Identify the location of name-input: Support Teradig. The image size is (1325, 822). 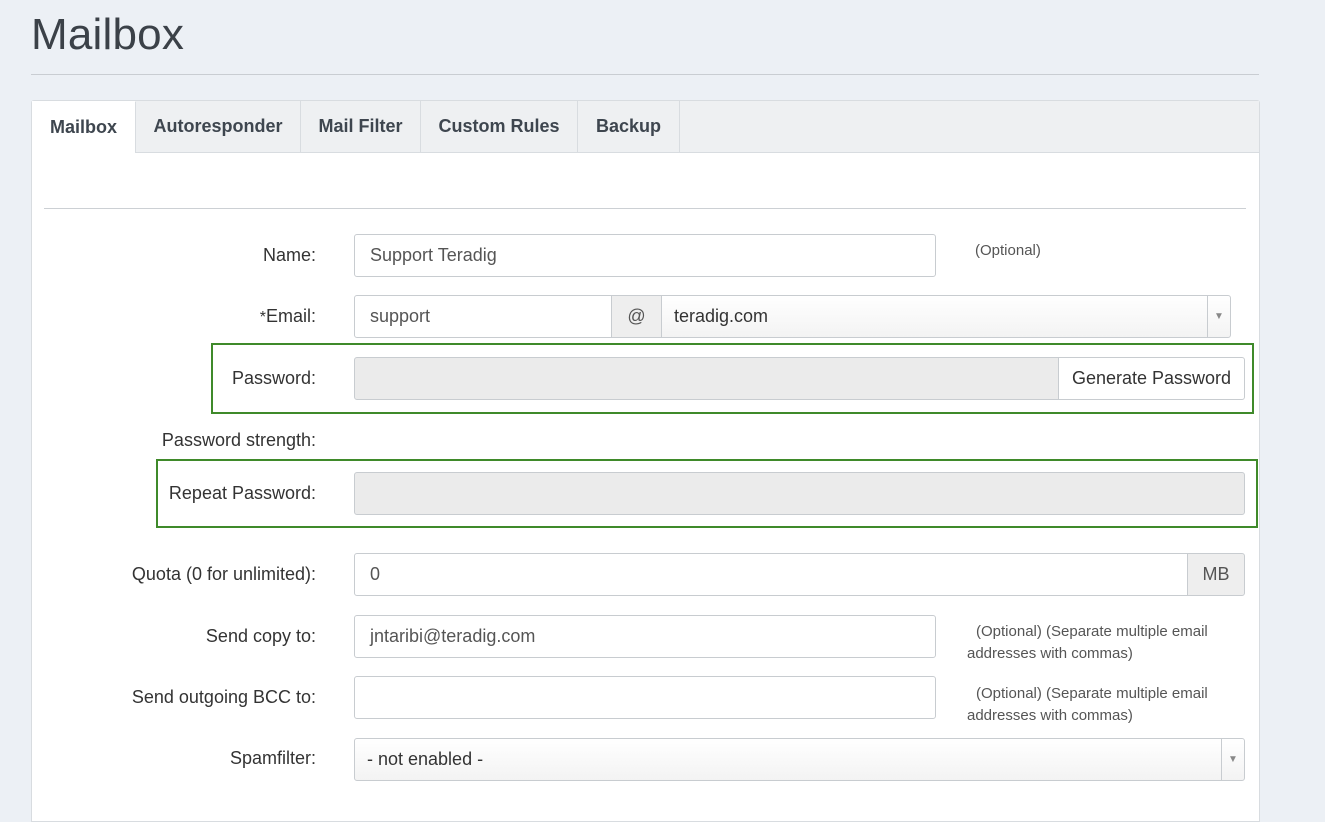
(645, 255).